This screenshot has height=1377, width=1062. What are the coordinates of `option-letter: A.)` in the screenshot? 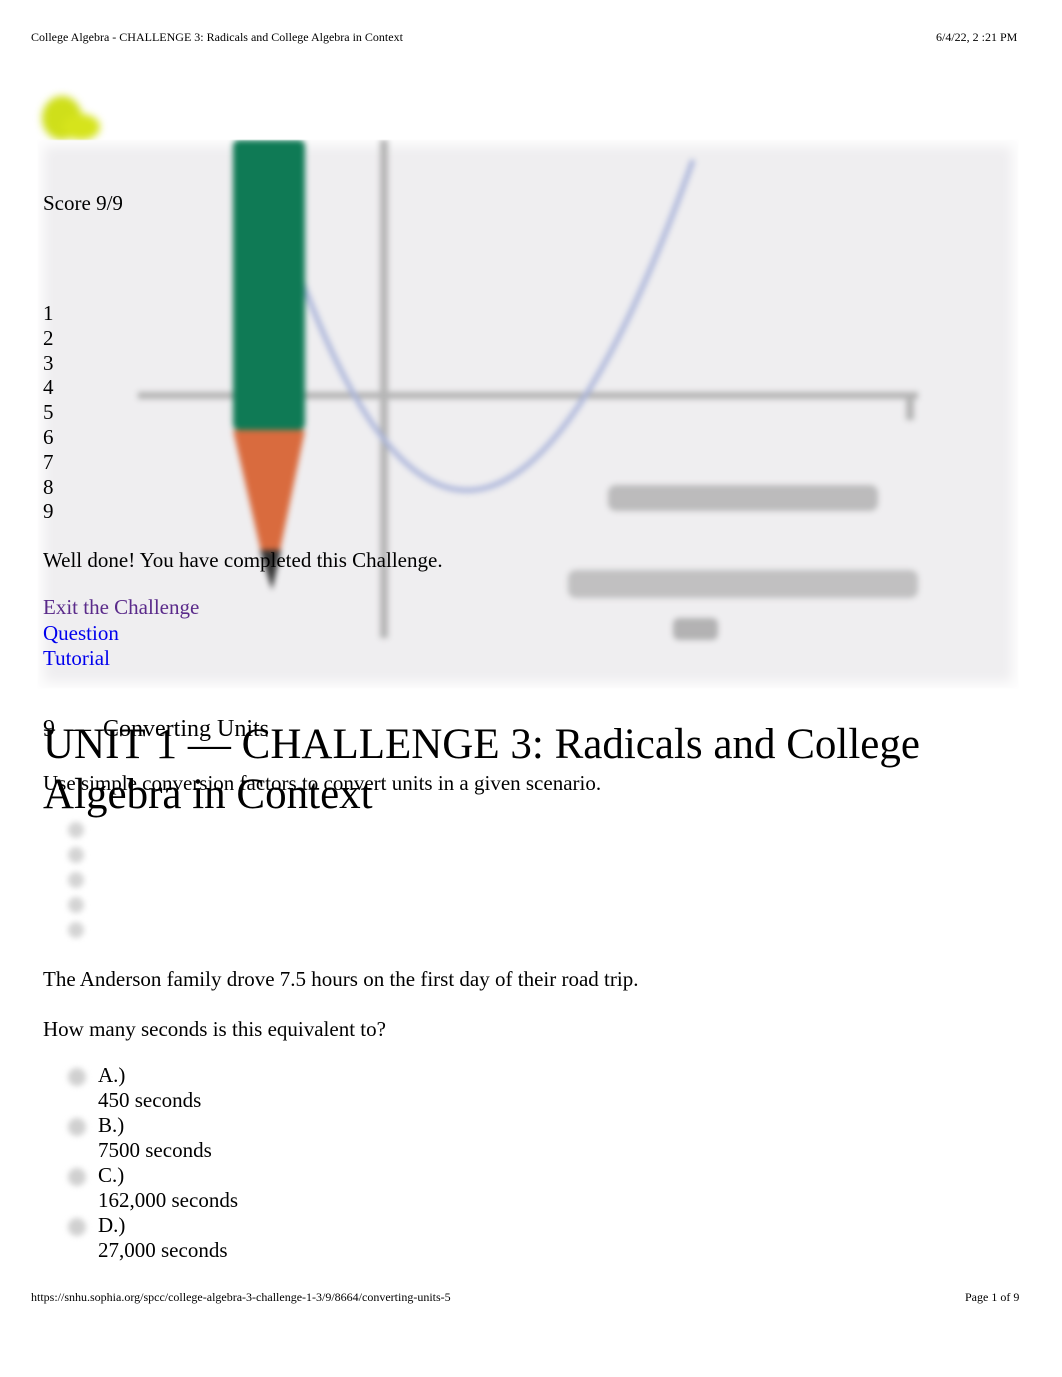 It's located at (112, 1075).